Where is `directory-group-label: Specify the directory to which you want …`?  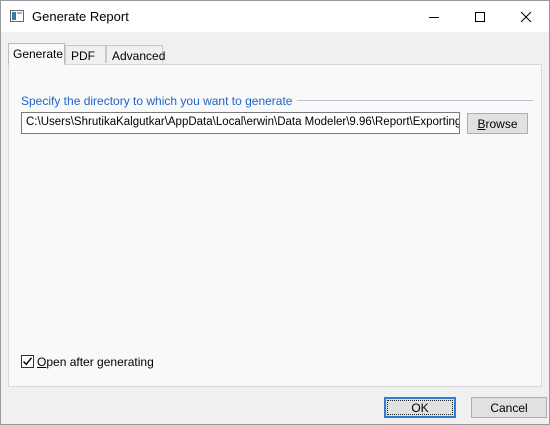
directory-group-label: Specify the directory to which you want … is located at coordinates (159, 101).